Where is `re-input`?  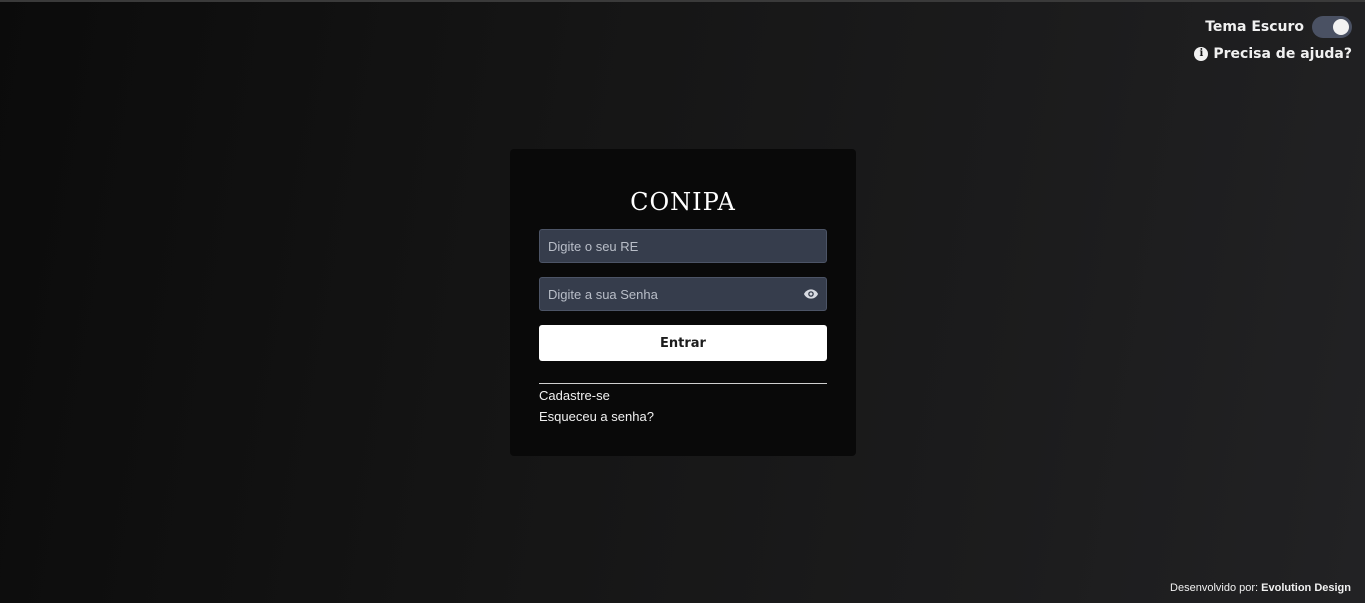
re-input is located at coordinates (683, 246).